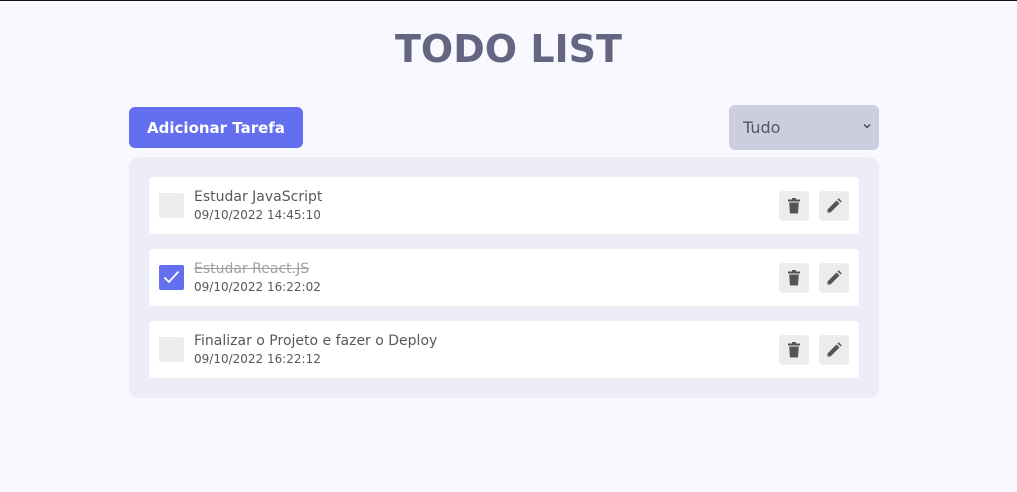  What do you see at coordinates (504, 205) in the screenshot?
I see `todo-item: Estudar JavaScript 09/10/2022 14:45:10` at bounding box center [504, 205].